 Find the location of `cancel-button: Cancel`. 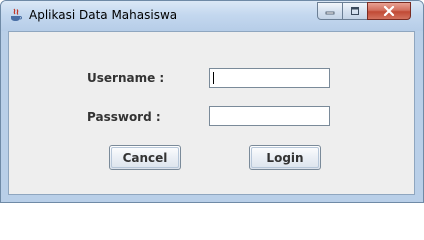

cancel-button: Cancel is located at coordinates (145, 157).